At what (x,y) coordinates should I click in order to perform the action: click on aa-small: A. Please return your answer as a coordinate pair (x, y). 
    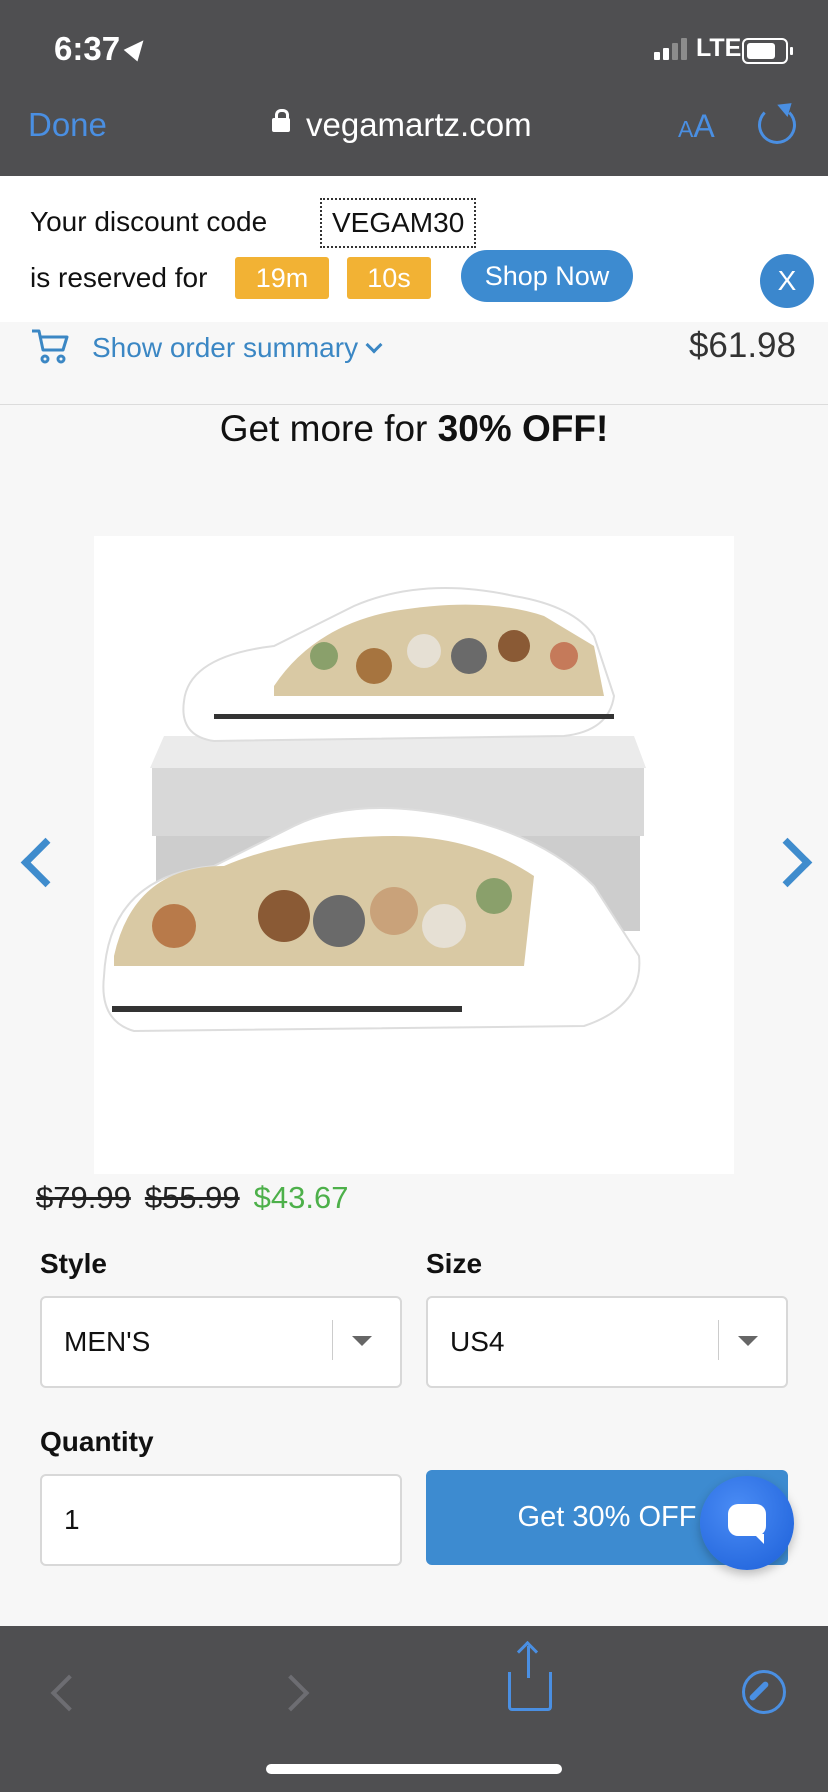
    Looking at the image, I should click on (686, 129).